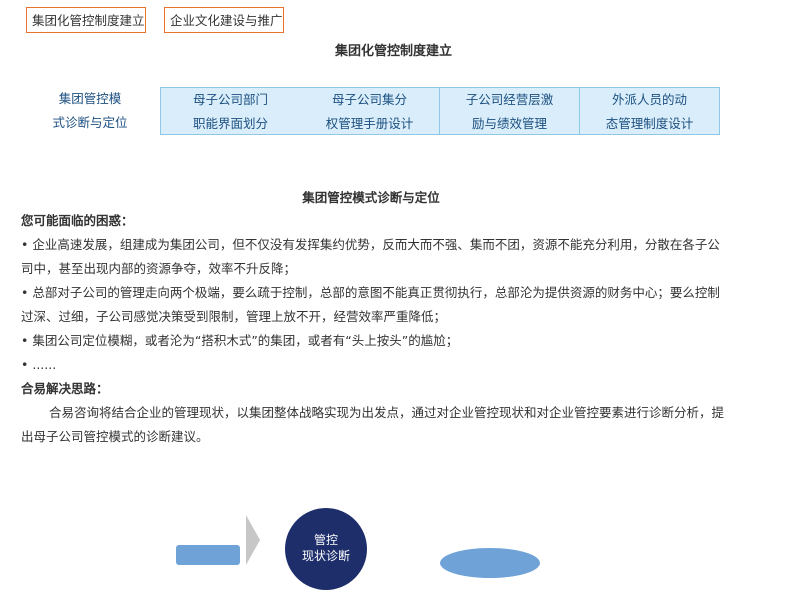 The height and width of the screenshot is (590, 787). Describe the element at coordinates (509, 99) in the screenshot. I see `subnav-label: 子公司经营层激` at that location.